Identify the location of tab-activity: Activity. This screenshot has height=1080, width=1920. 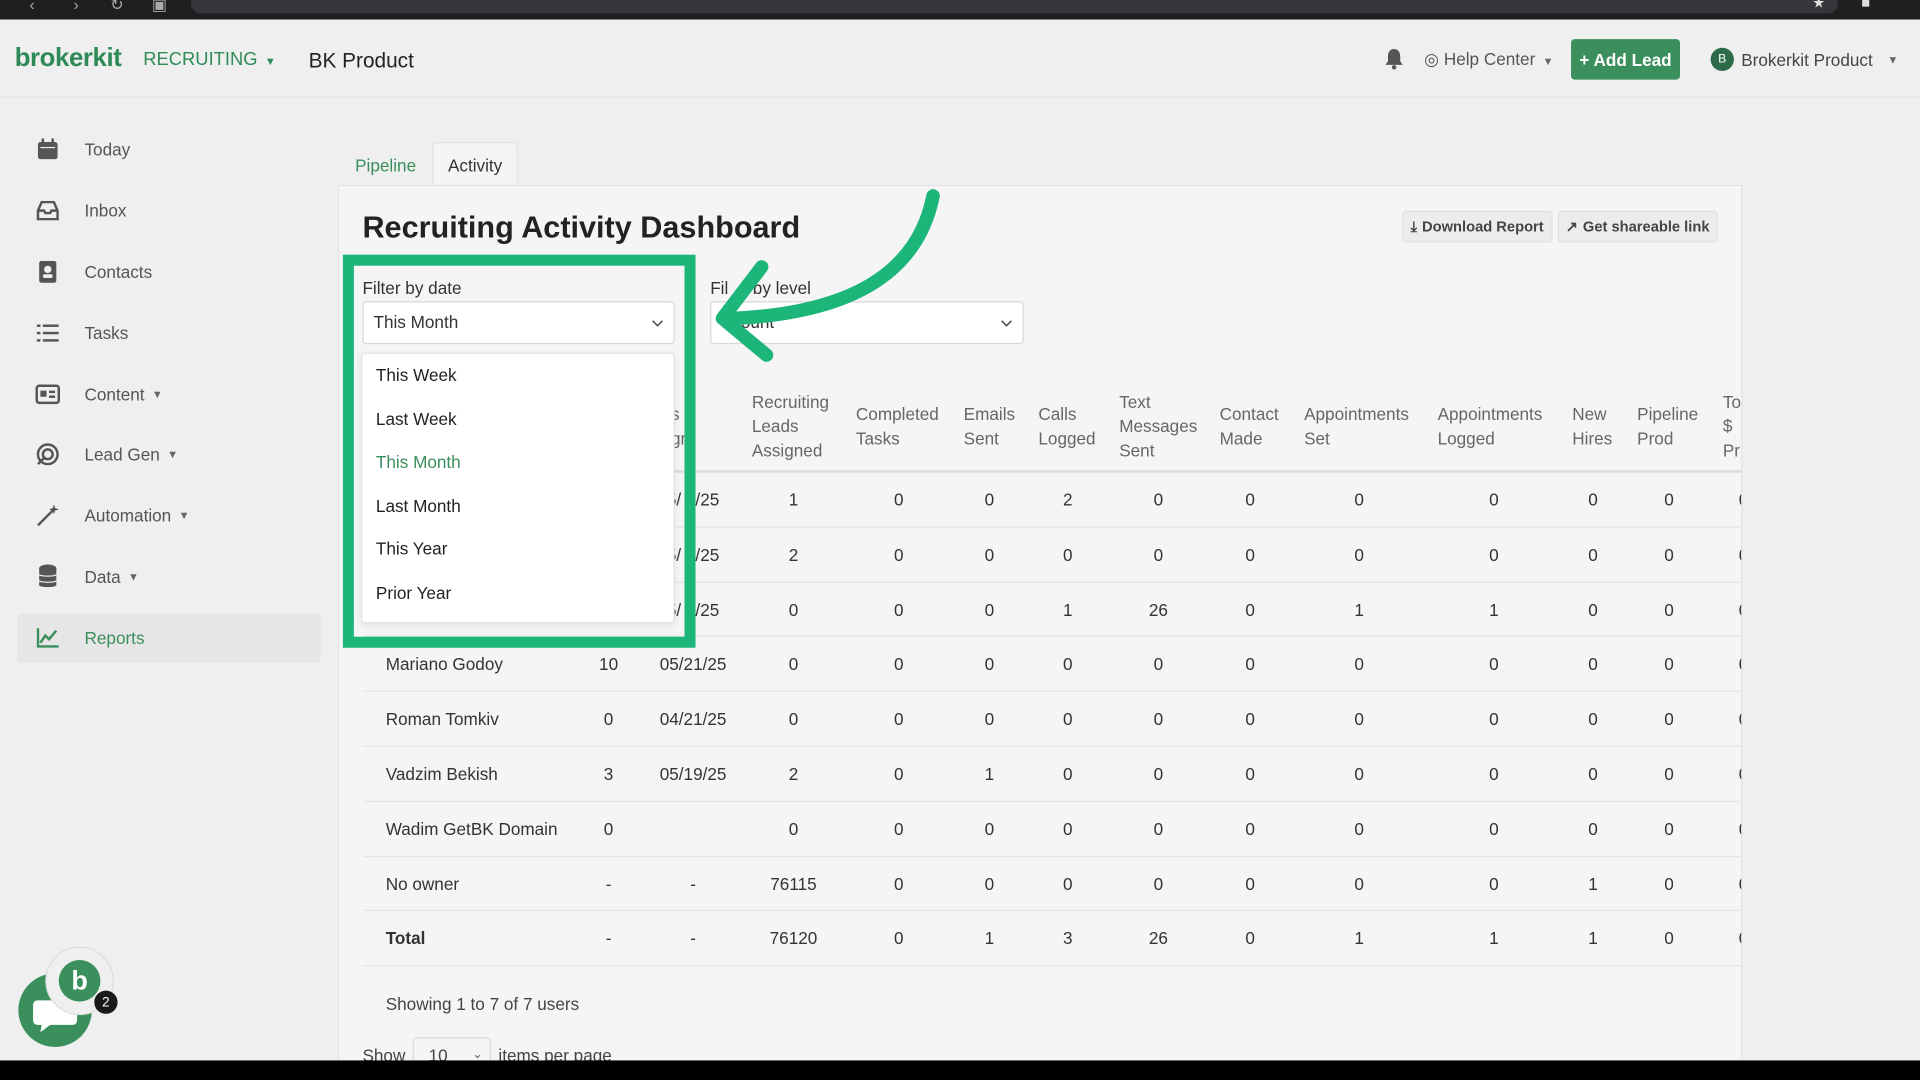
(475, 164).